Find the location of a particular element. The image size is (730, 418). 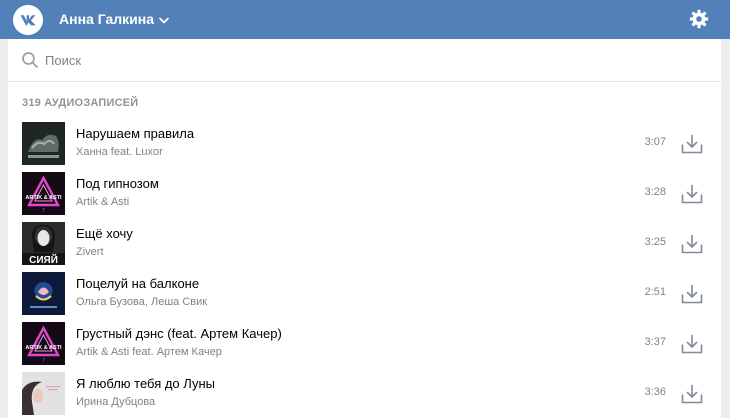

top-bar: Анна Галкина is located at coordinates (365, 19).